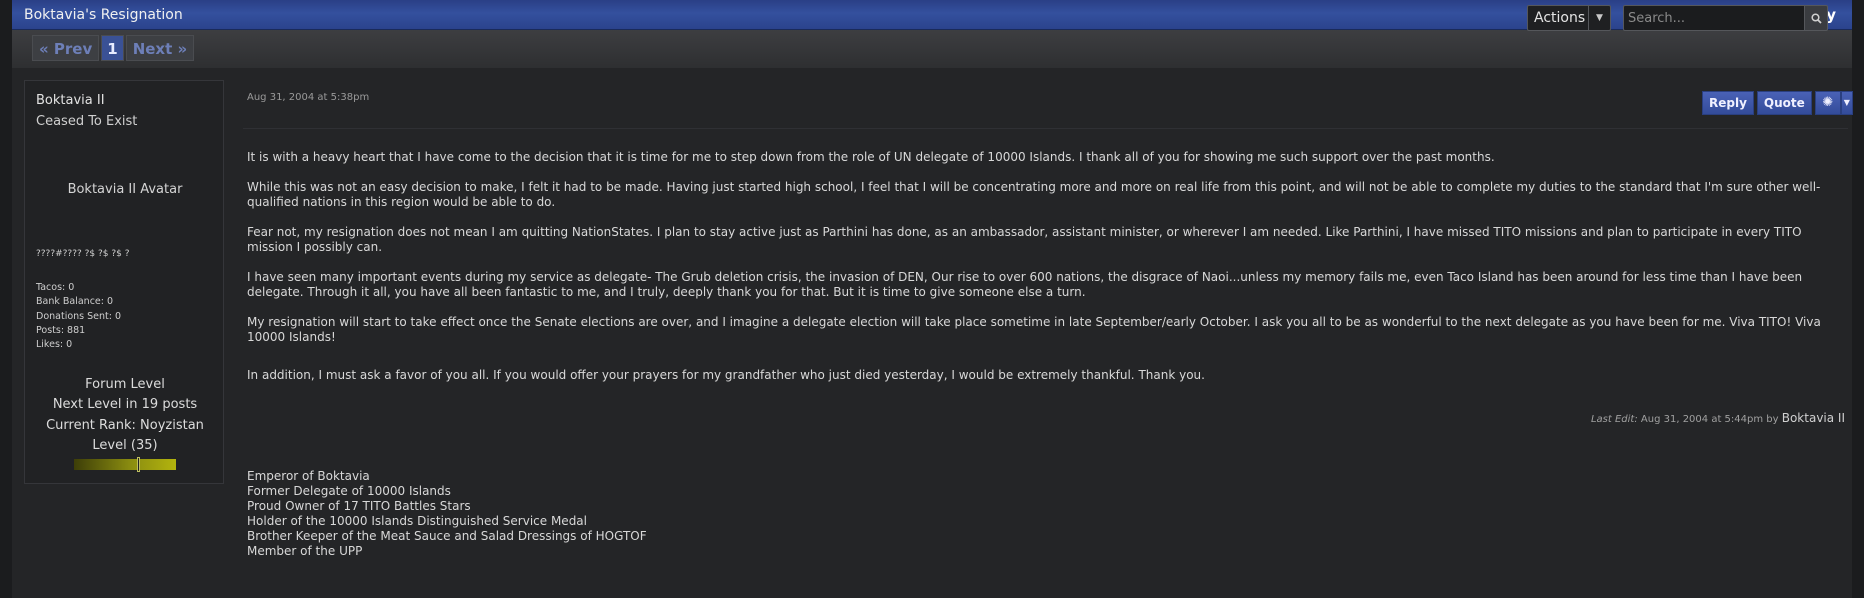 The width and height of the screenshot is (1864, 598). I want to click on stat-likes: Likes: 0, so click(54, 345).